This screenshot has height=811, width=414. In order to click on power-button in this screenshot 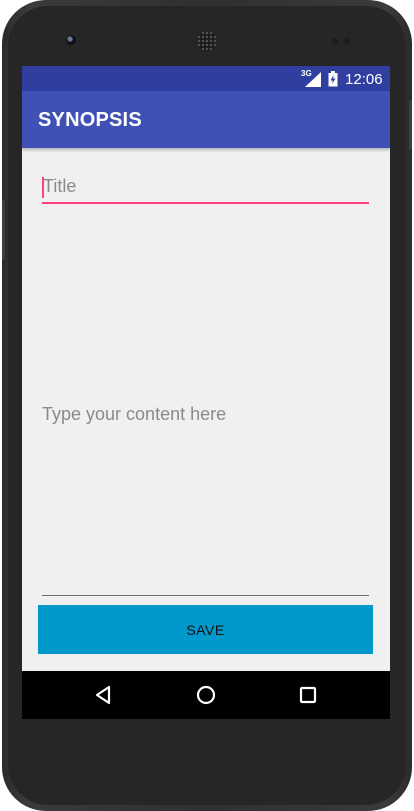, I will do `click(3, 230)`.